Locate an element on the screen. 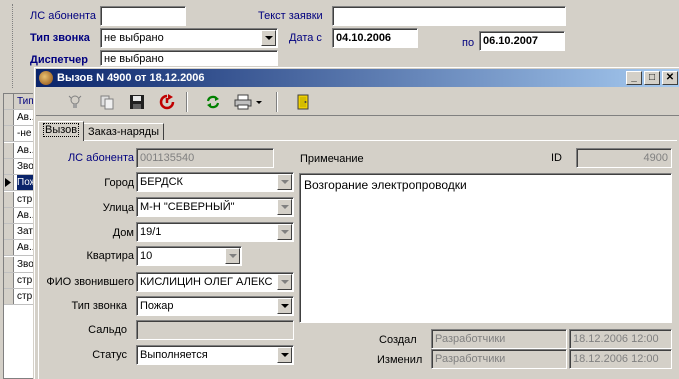 The height and width of the screenshot is (379, 679). city-combo: БЕРДСК is located at coordinates (215, 182).